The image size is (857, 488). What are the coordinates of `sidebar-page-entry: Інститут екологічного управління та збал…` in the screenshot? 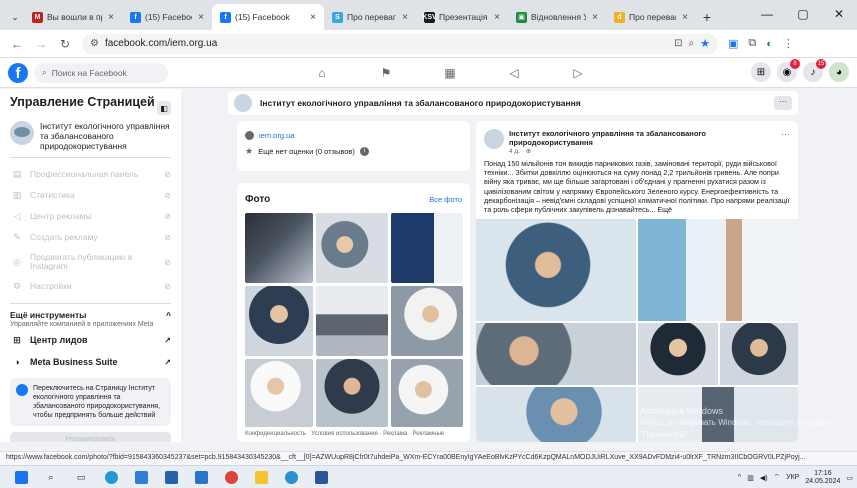 It's located at (90, 136).